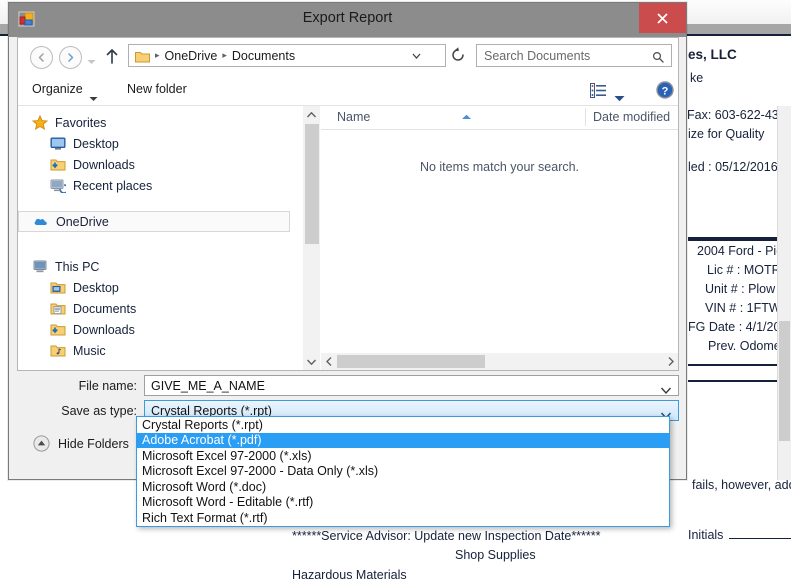 This screenshot has height=588, width=791. I want to click on background-scrollbar-thumb, so click(784, 381).